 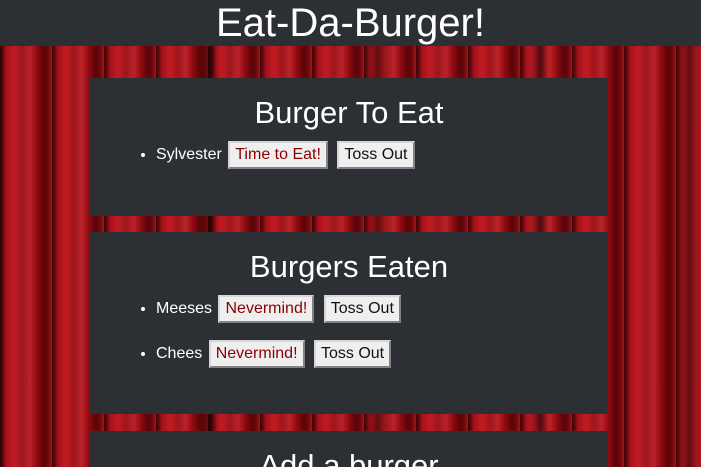 What do you see at coordinates (349, 457) in the screenshot?
I see `add-burger-heading: Add a burger` at bounding box center [349, 457].